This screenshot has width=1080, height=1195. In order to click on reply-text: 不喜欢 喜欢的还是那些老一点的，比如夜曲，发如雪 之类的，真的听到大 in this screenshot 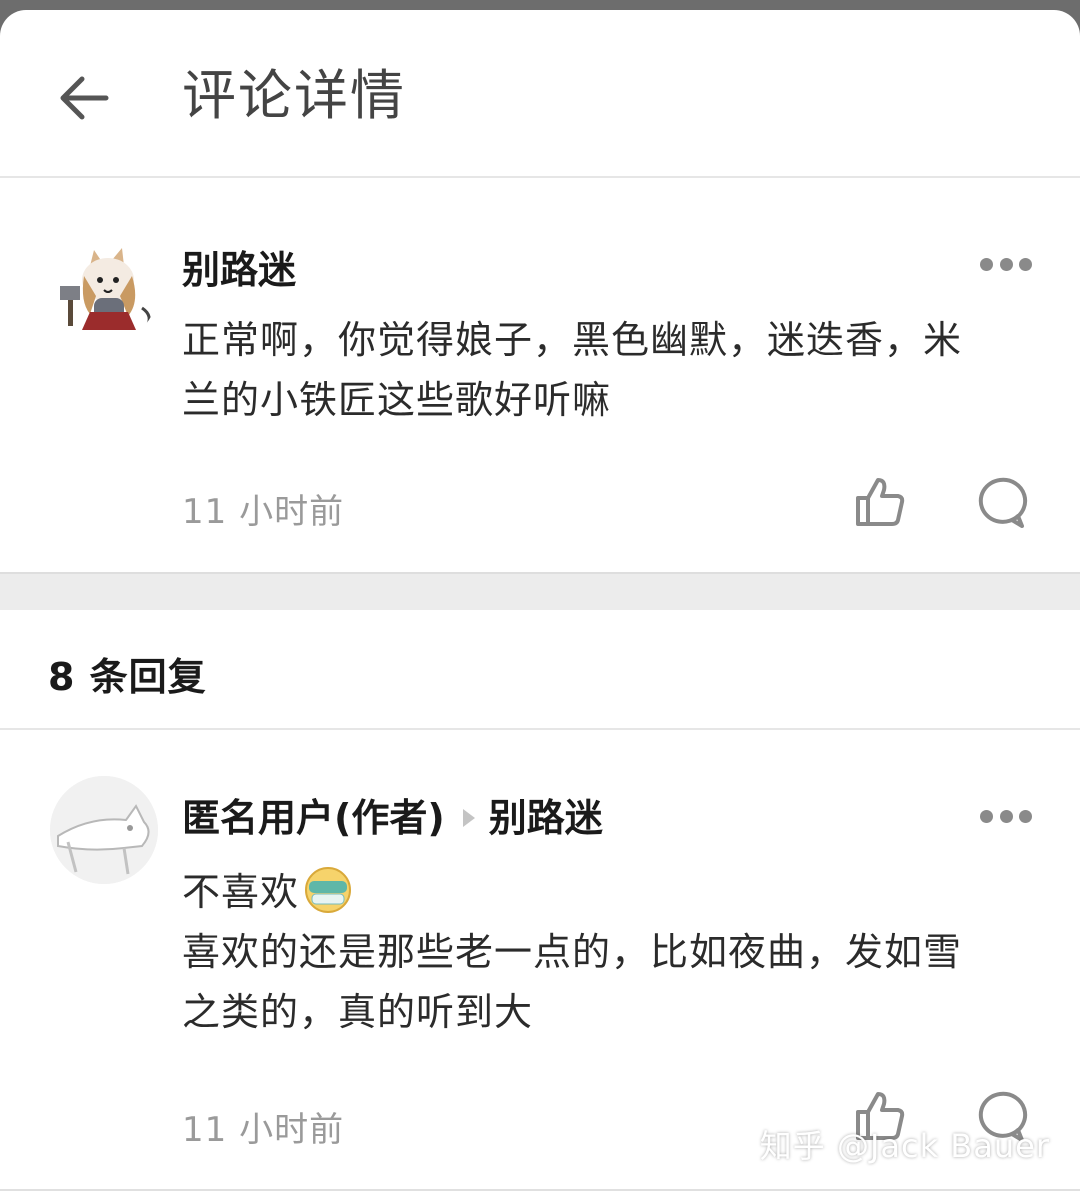, I will do `click(607, 952)`.